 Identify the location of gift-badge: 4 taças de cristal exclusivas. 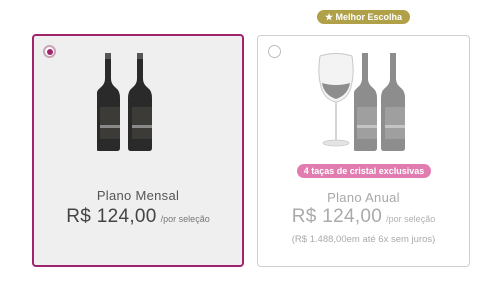
(364, 171).